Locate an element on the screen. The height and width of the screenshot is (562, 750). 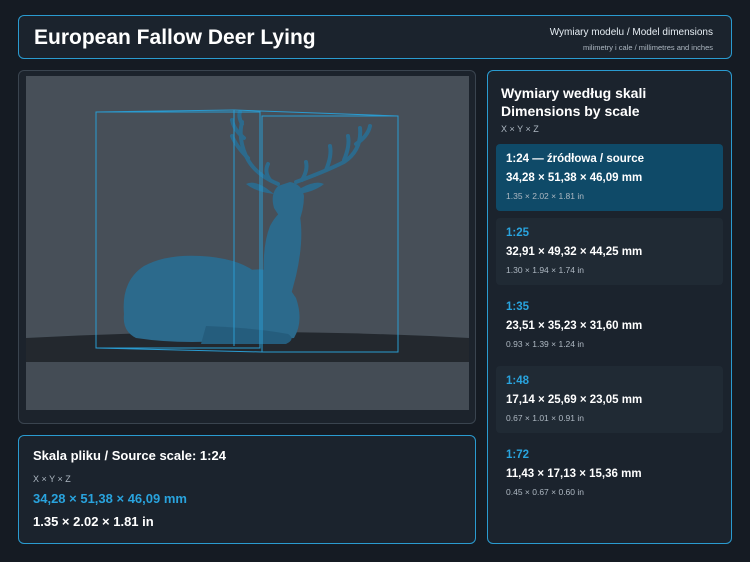
source-scale-title: Skala pliku / Source scale: 1:24 is located at coordinates (129, 455).